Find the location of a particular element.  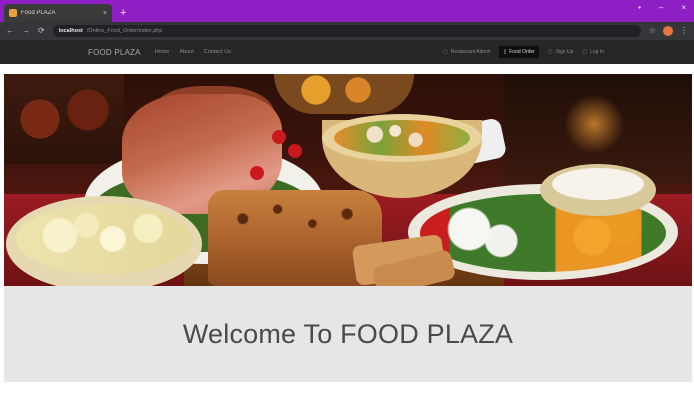

nav-restaurant-admin: ▢ Restaurant Admin is located at coordinates (466, 52).